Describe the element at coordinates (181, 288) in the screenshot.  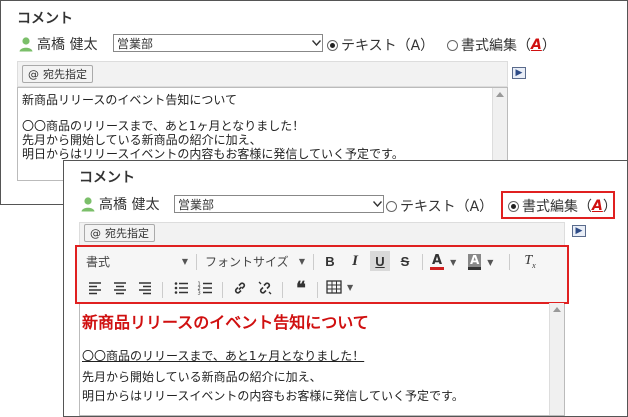
I see `bulleted-list-icon` at that location.